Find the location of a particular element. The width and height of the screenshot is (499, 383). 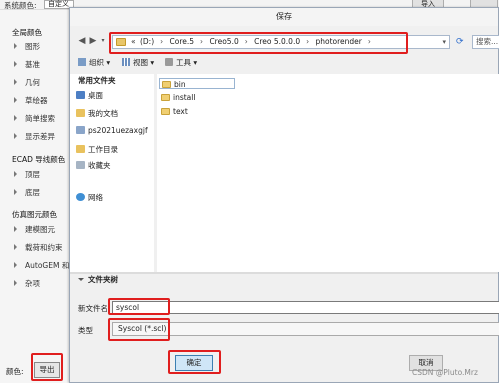

item-graphics: 图形 is located at coordinates (27, 46).